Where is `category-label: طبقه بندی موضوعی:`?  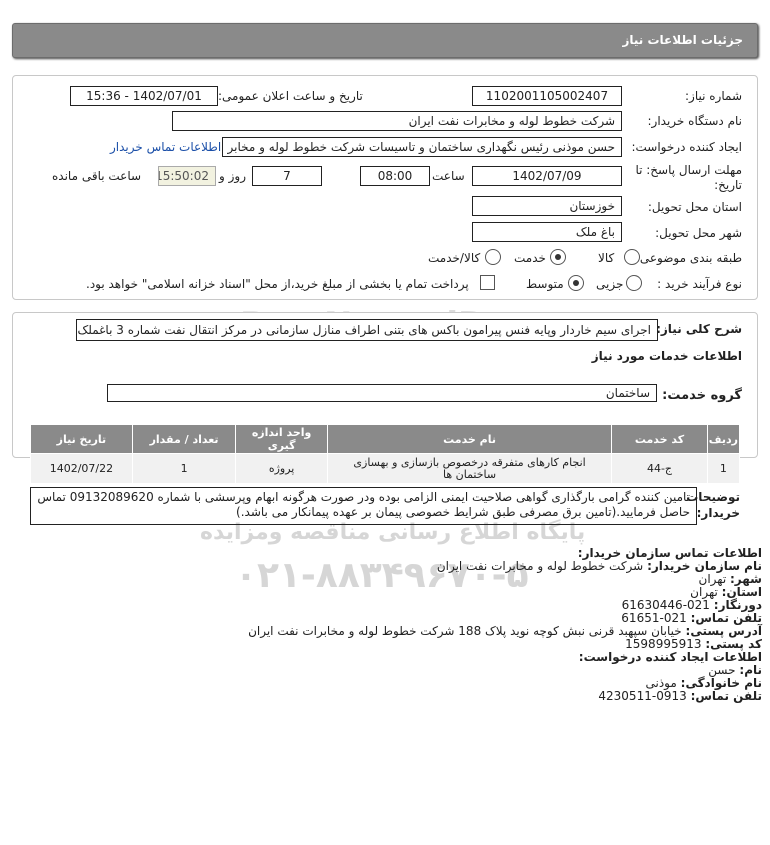
category-label: طبقه بندی موضوعی: is located at coordinates (688, 258).